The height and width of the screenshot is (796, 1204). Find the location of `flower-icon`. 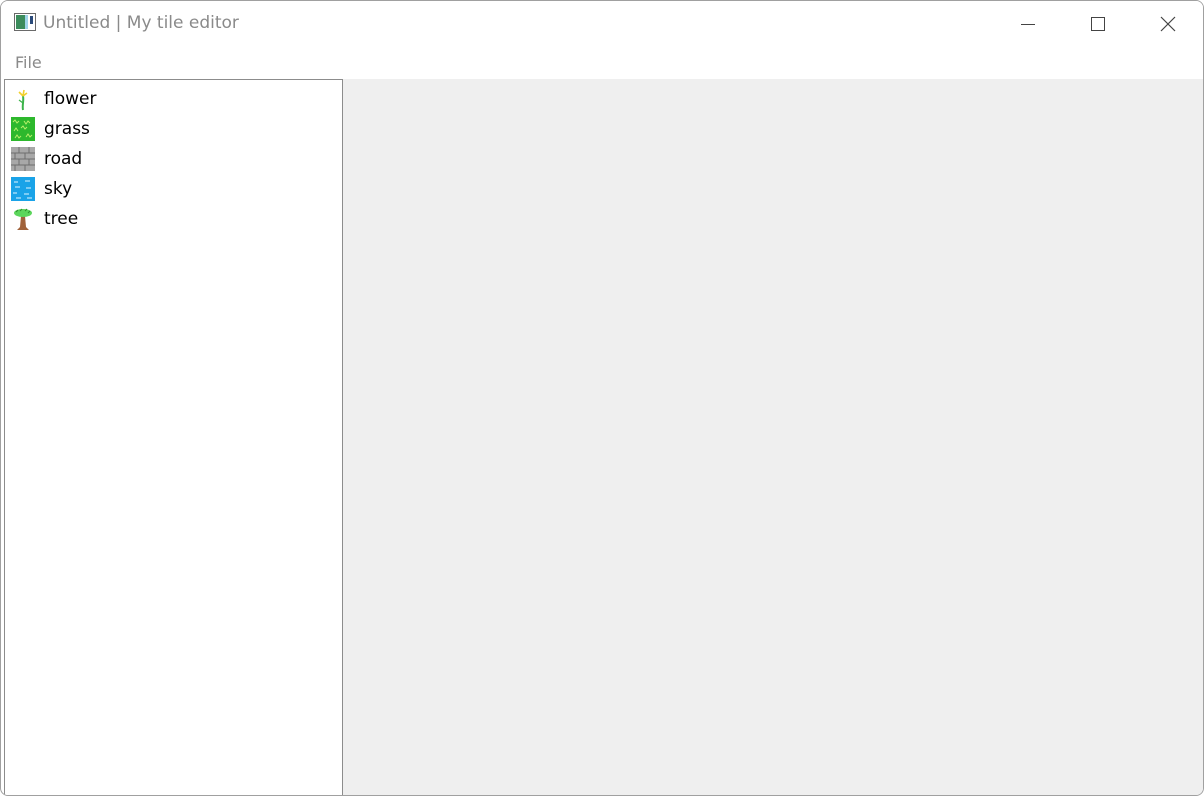

flower-icon is located at coordinates (23, 99).